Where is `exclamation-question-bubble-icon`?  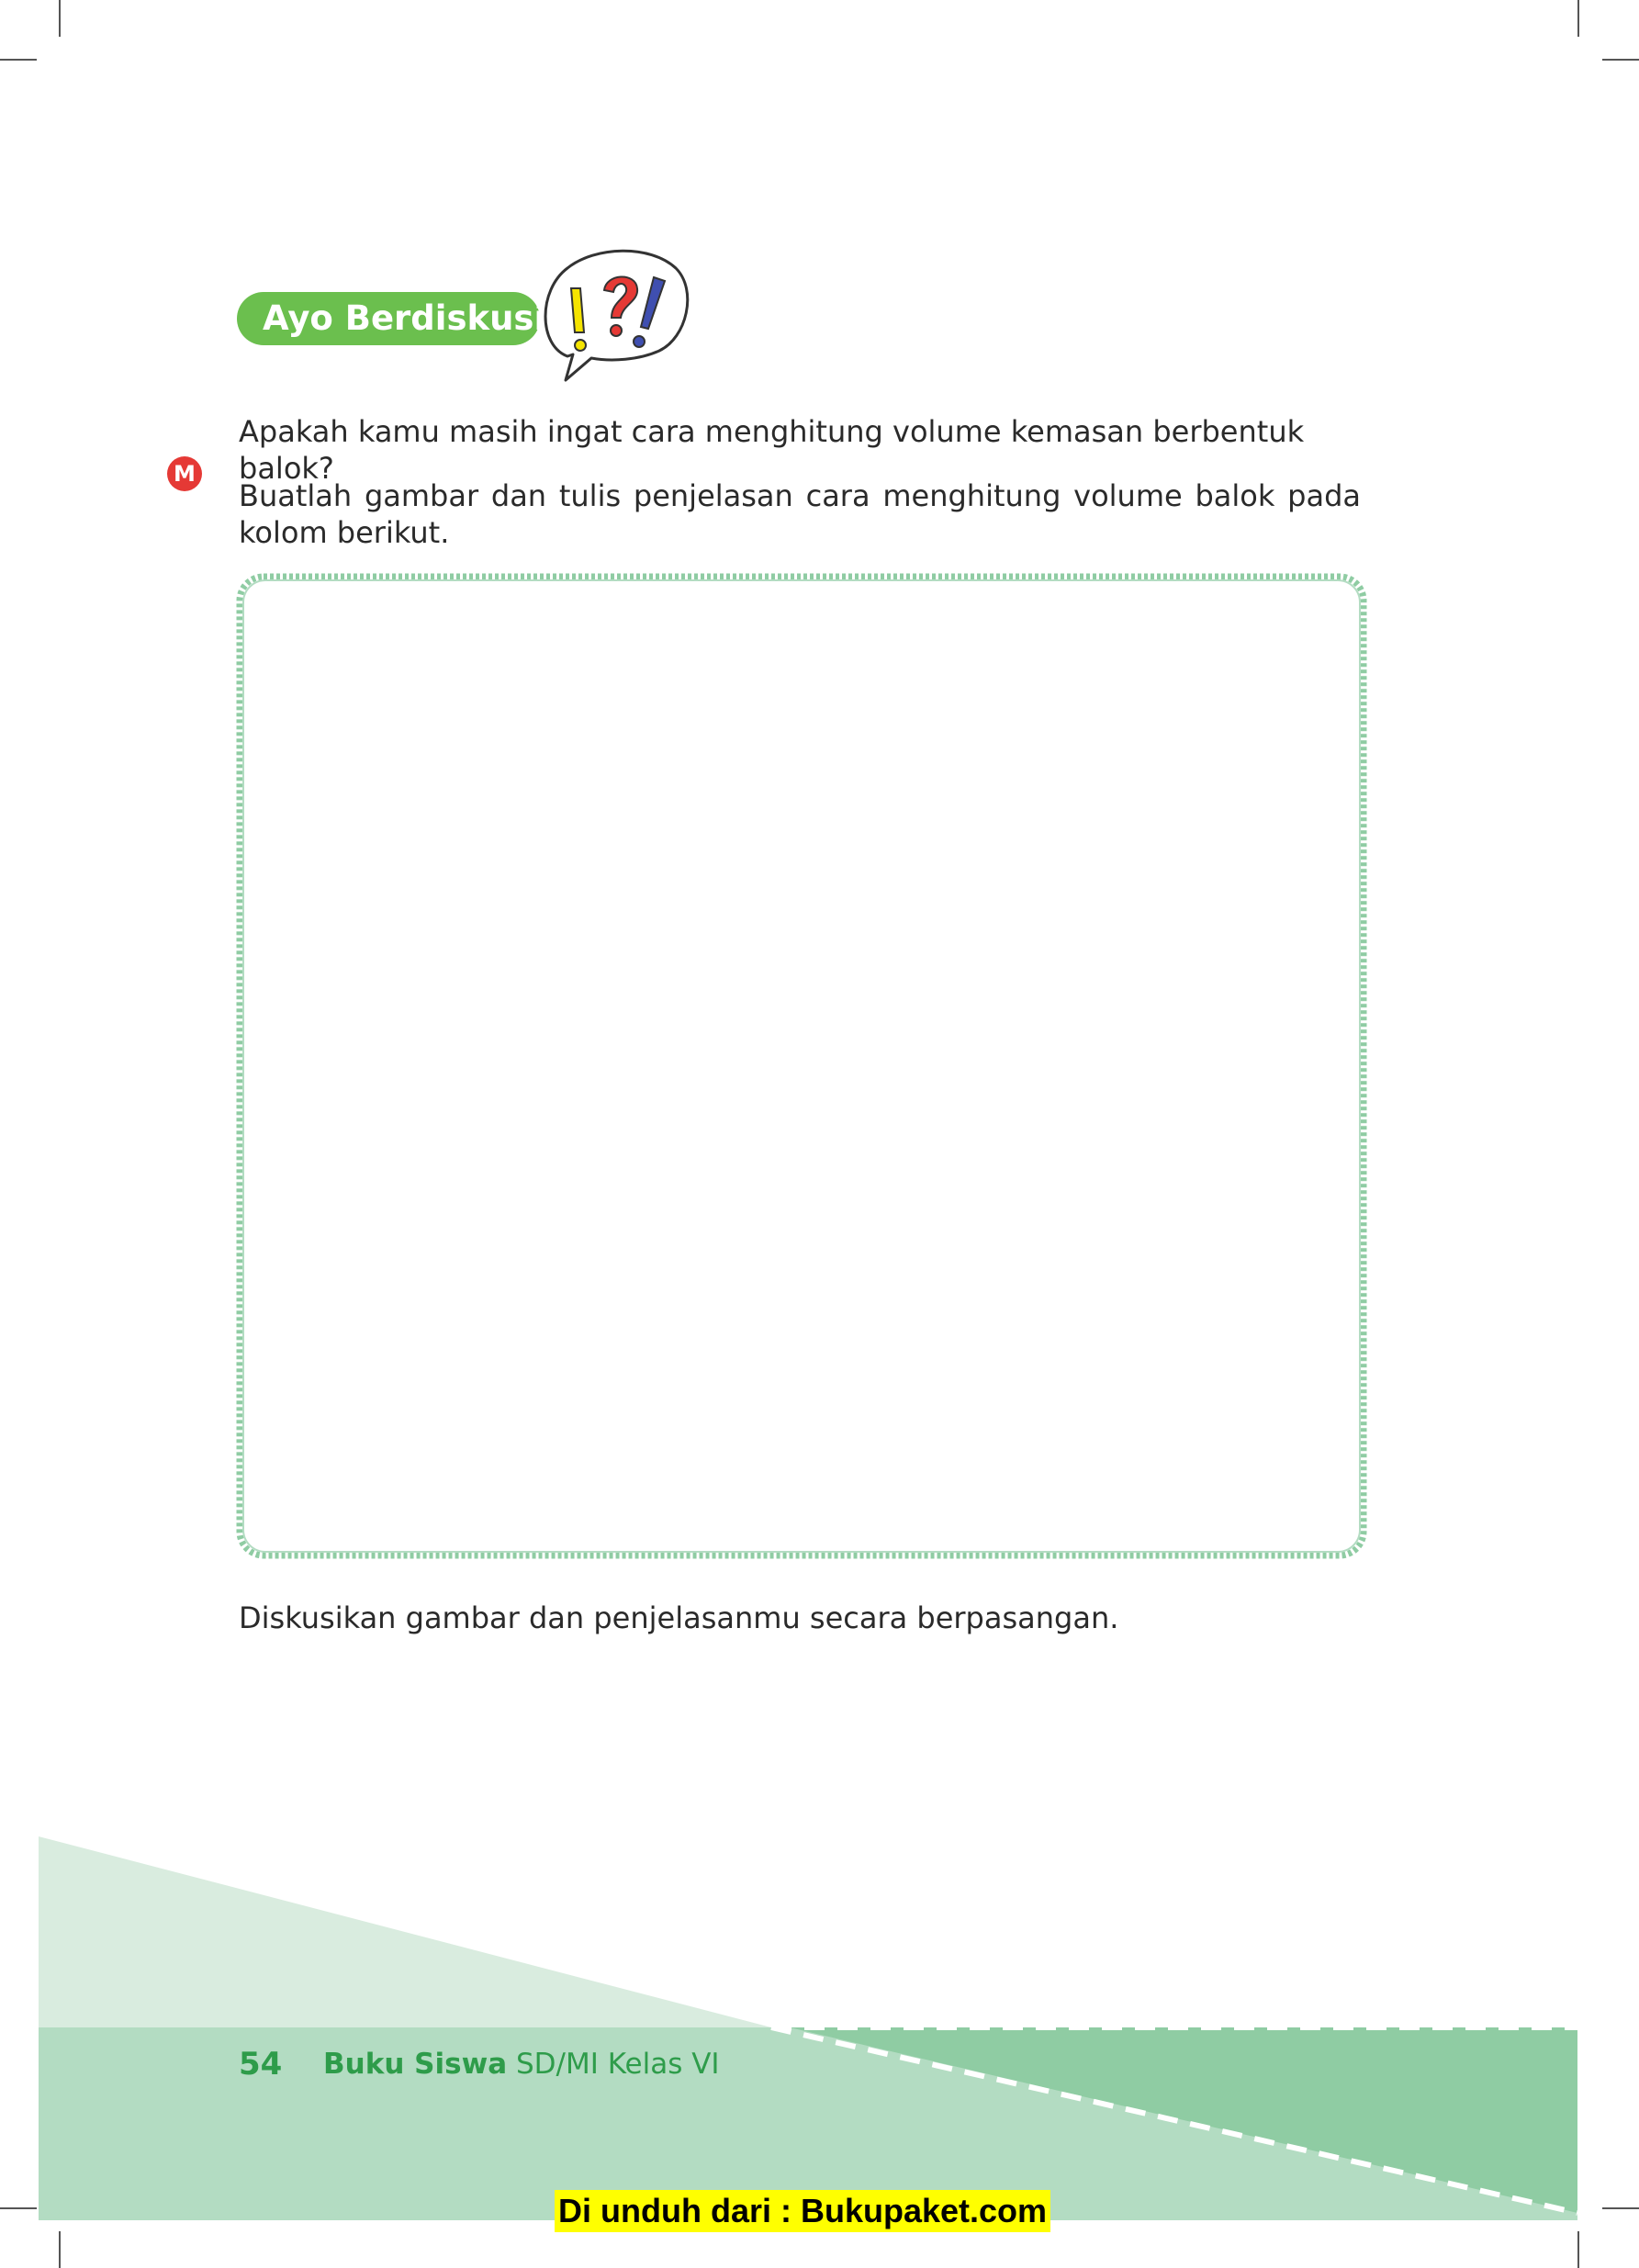 exclamation-question-bubble-icon is located at coordinates (617, 315).